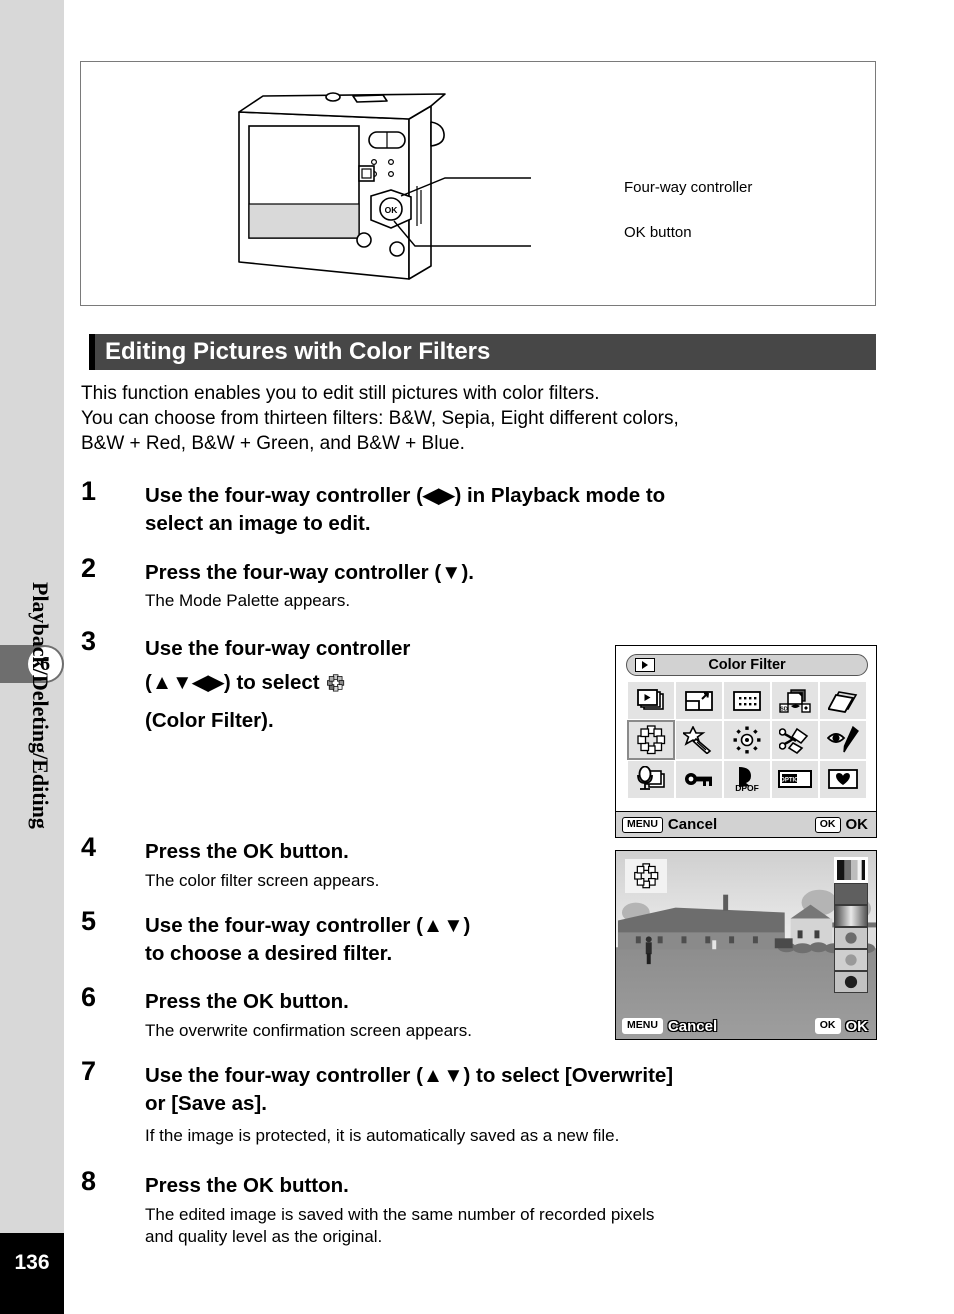 This screenshot has height=1314, width=954. I want to click on chapter-title-vertical: Playback/Deleting/Editing, so click(40, 705).